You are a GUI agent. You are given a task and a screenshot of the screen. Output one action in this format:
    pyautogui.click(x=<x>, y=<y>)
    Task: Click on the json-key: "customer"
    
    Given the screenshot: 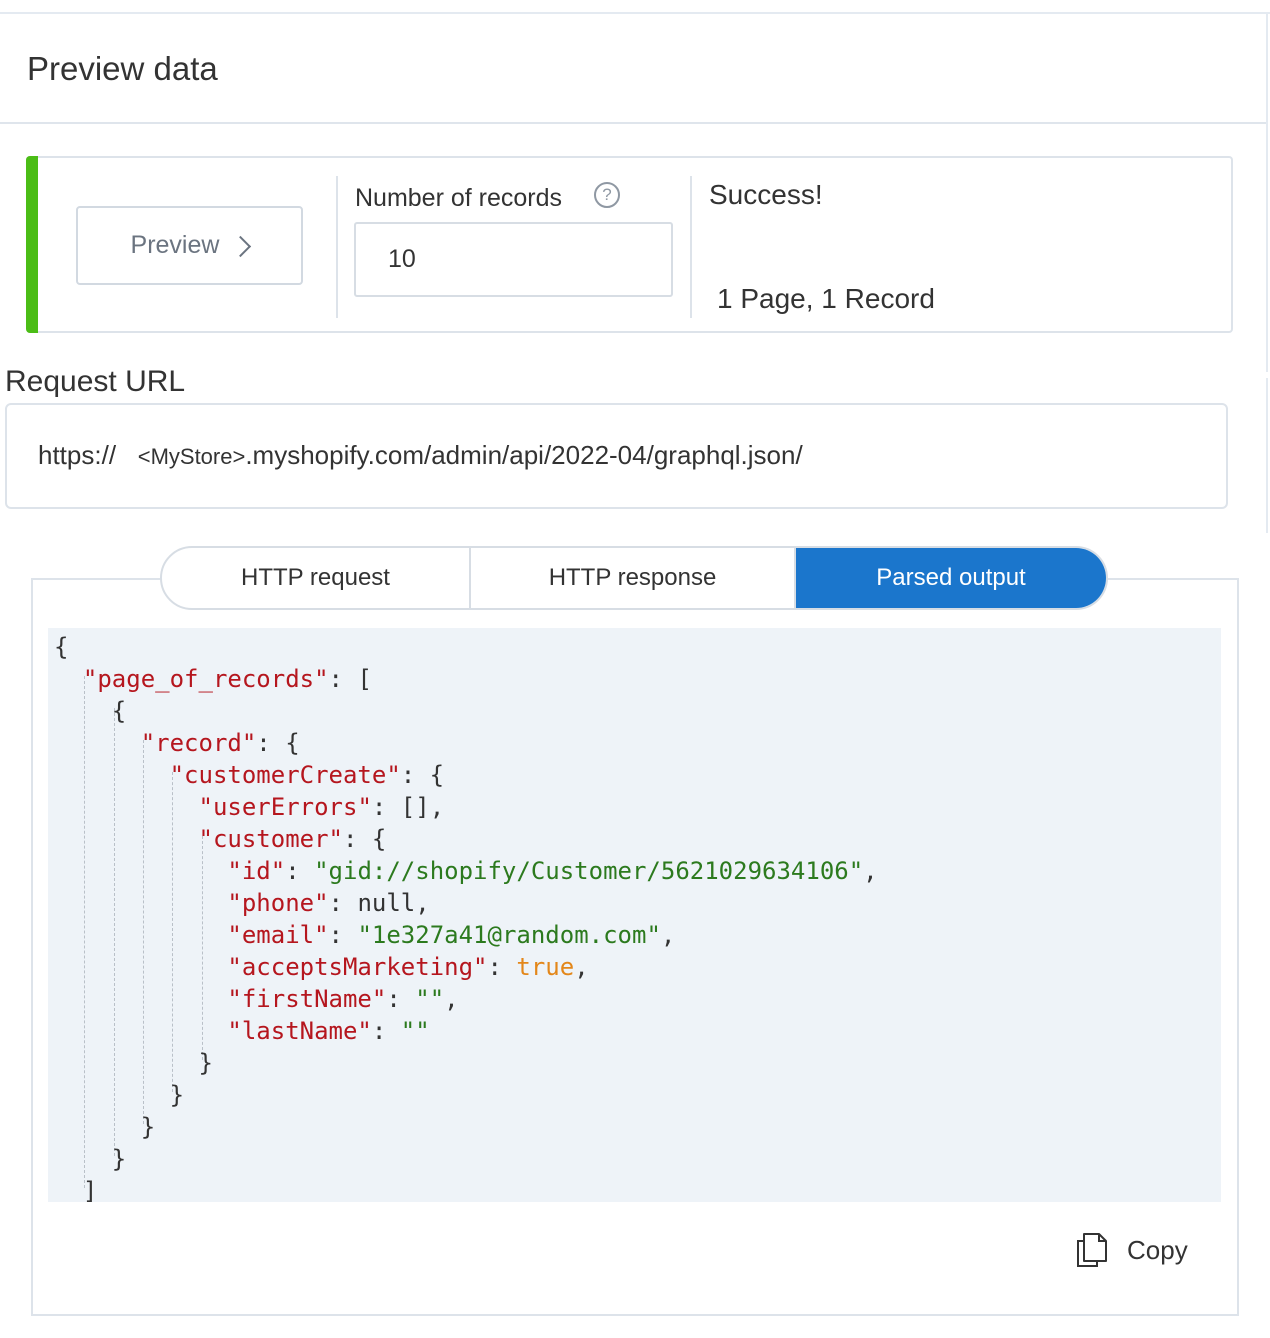 What is the action you would take?
    pyautogui.click(x=271, y=839)
    